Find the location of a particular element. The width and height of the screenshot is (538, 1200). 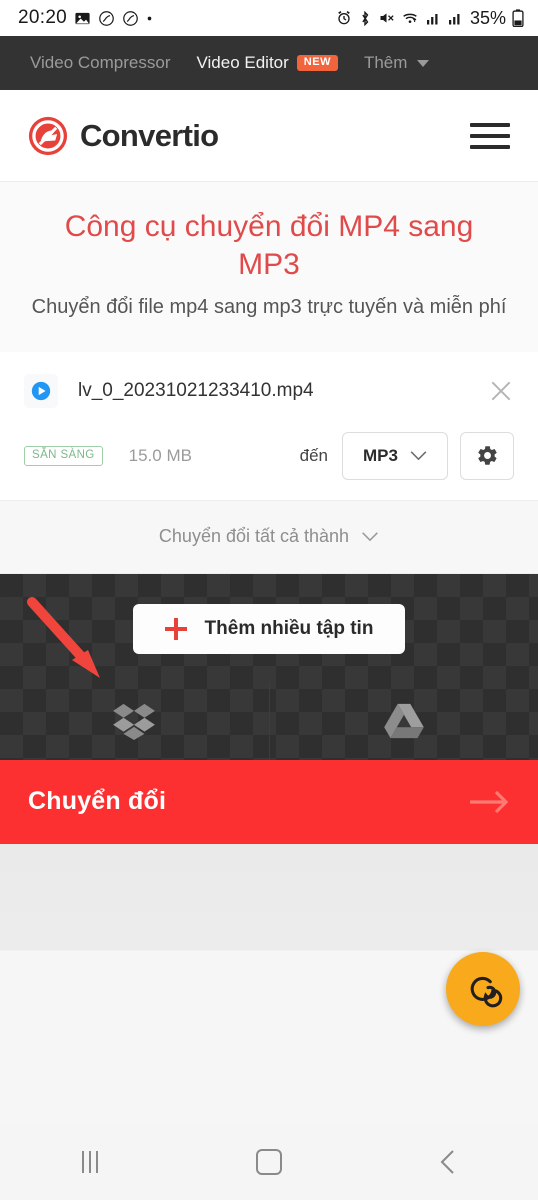

status-bar: 20:20 35% is located at coordinates (269, 18).